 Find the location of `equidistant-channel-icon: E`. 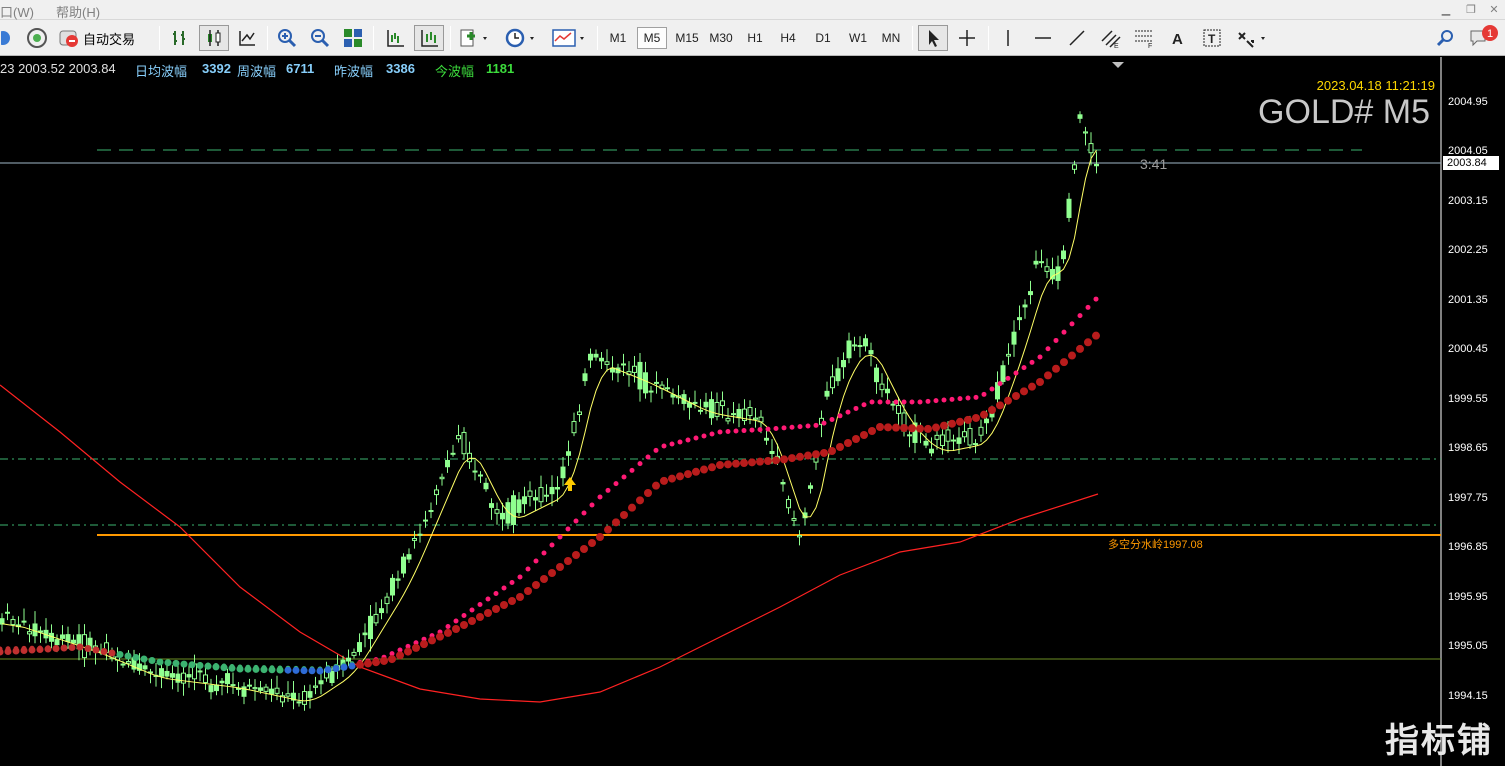

equidistant-channel-icon: E is located at coordinates (1111, 38).